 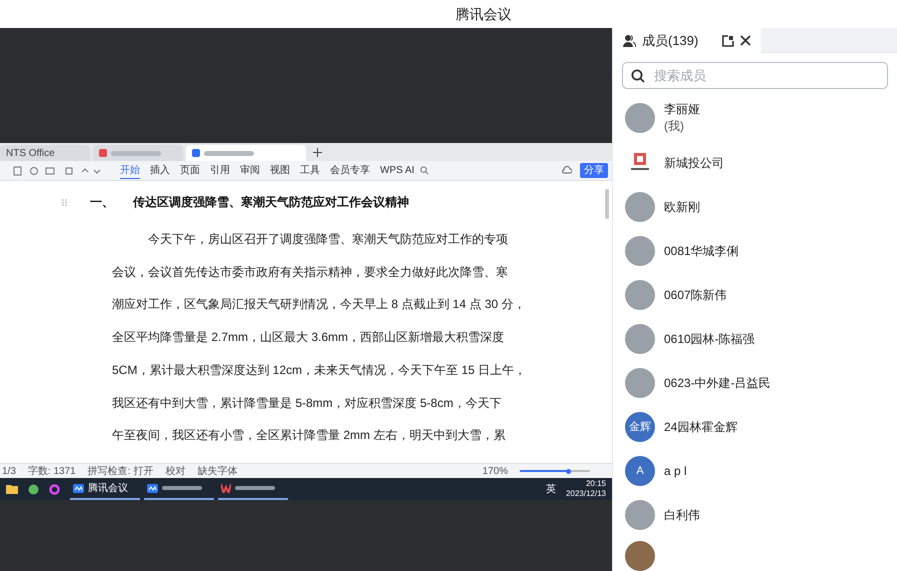 What do you see at coordinates (307, 403) in the screenshot?
I see `document-text-line: 我区还有中到大雪，累计降雪量是 5-8mm，对应积雪深度 5-8cm，今天下` at bounding box center [307, 403].